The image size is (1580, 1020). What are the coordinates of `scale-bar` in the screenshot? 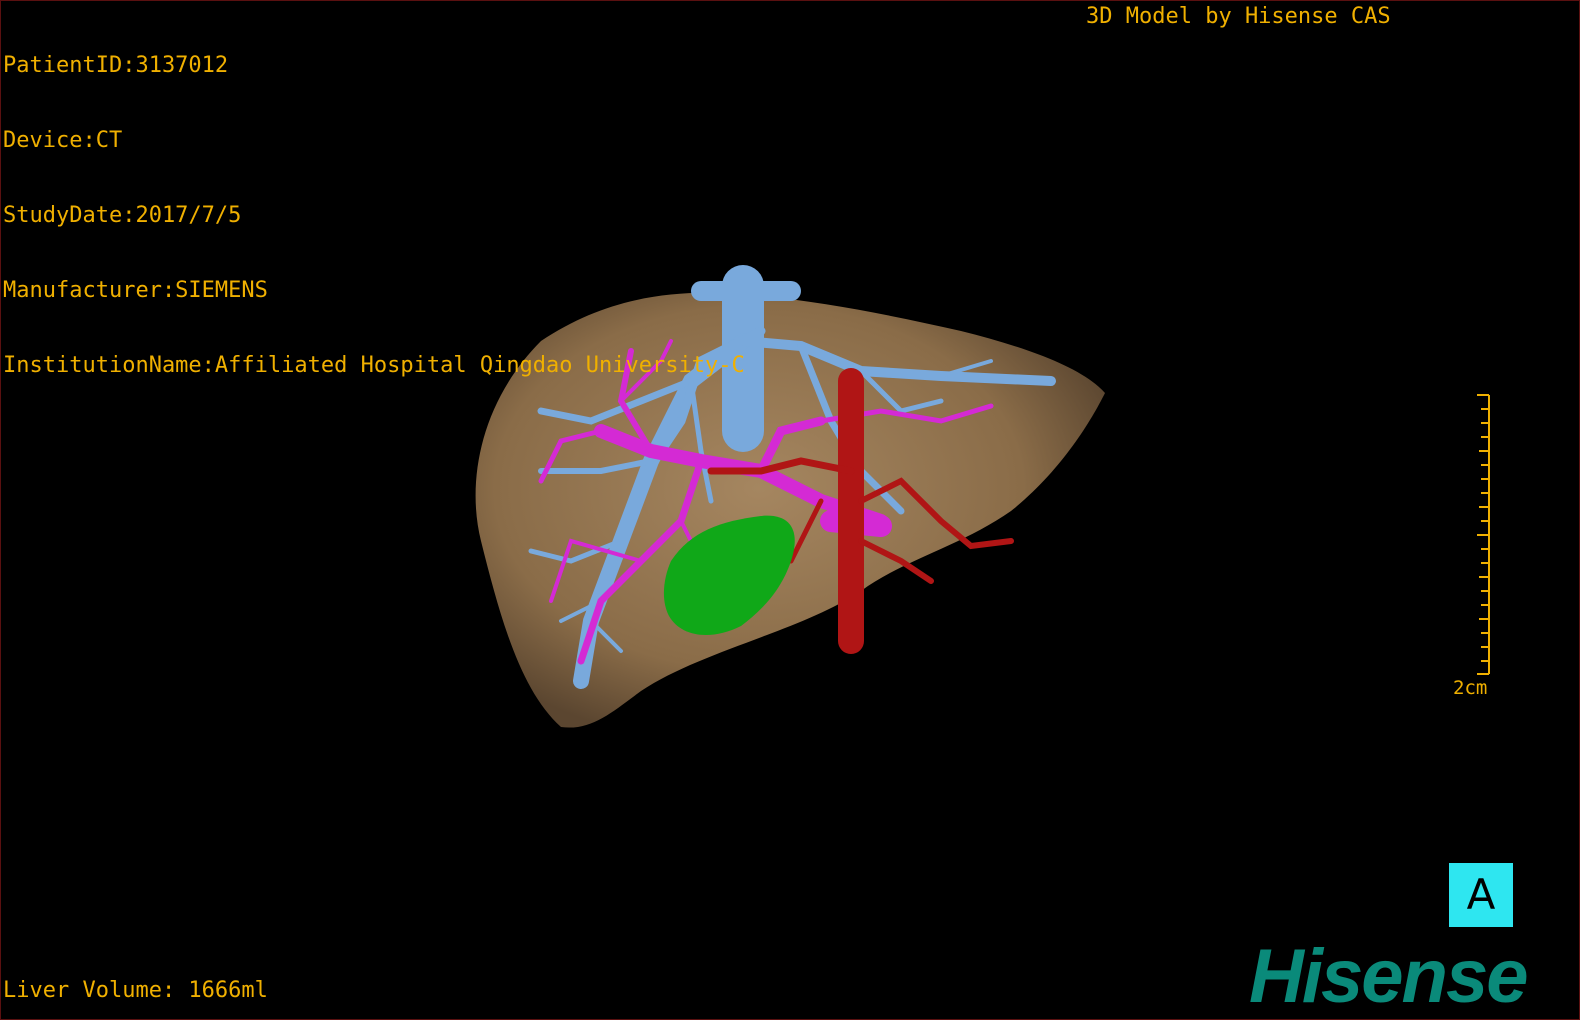 It's located at (1483, 534).